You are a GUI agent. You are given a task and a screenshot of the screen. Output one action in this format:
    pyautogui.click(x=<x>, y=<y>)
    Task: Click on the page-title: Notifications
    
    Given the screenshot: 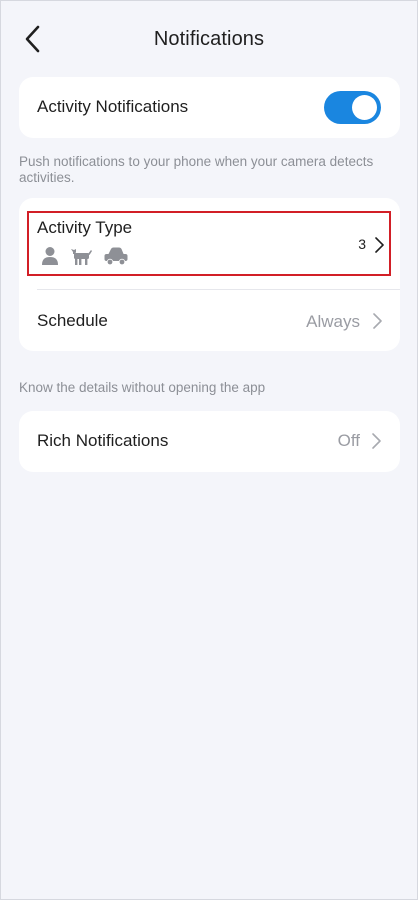 What is the action you would take?
    pyautogui.click(x=209, y=39)
    